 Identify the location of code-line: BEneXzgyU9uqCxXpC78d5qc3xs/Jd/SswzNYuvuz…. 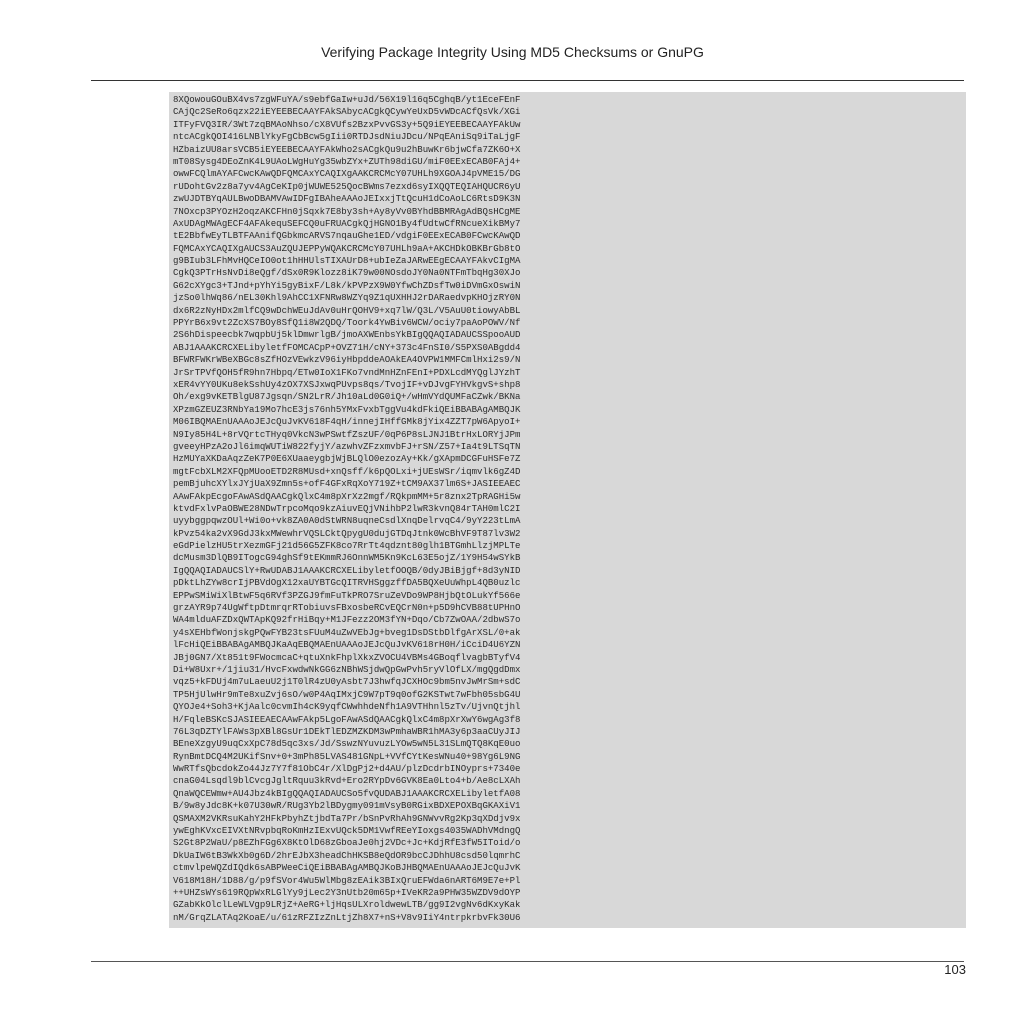
(347, 744).